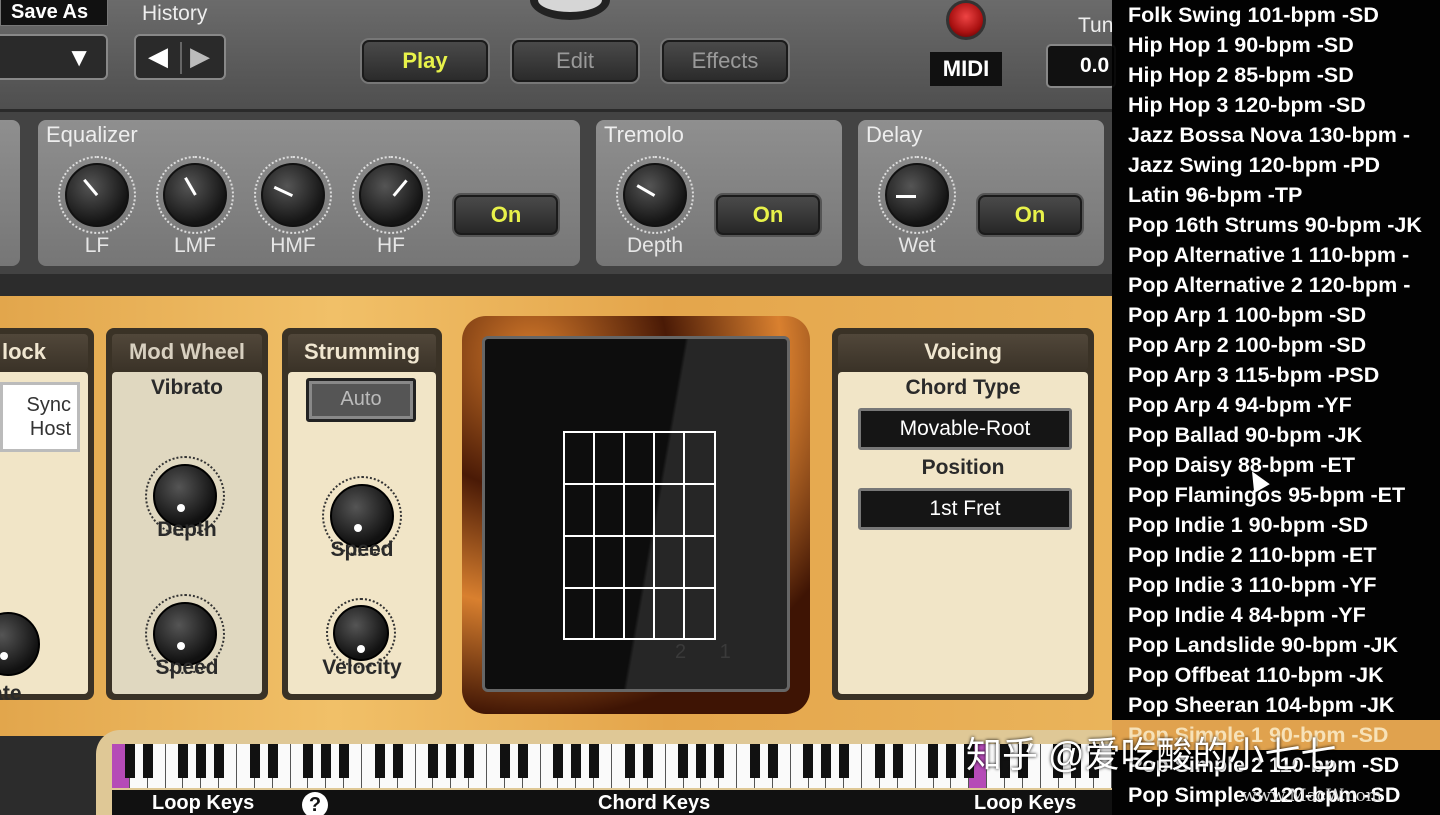 The image size is (1440, 815). Describe the element at coordinates (1276, 495) in the screenshot. I see `style-list-item: Pop Flamingos 95-bpm -ET` at that location.